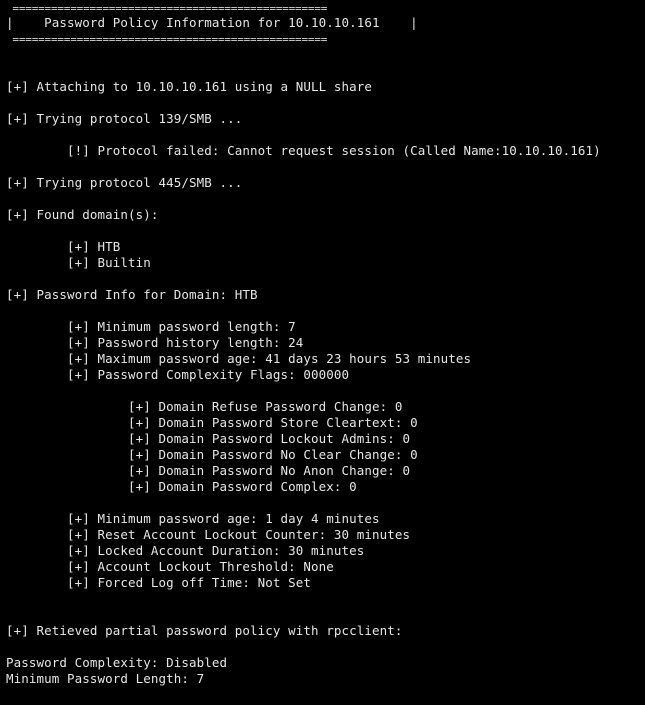 Image resolution: width=645 pixels, height=705 pixels. Describe the element at coordinates (151, 326) in the screenshot. I see `output-line-min-length: [+] Minimum password length: 7` at that location.